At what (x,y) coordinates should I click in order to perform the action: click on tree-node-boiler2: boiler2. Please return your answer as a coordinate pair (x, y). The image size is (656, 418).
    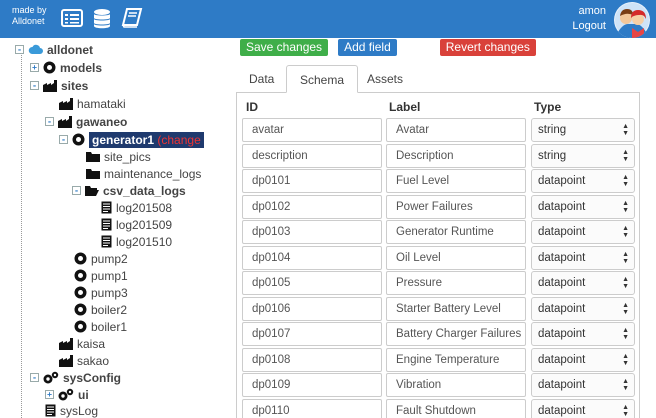
    Looking at the image, I should click on (100, 309).